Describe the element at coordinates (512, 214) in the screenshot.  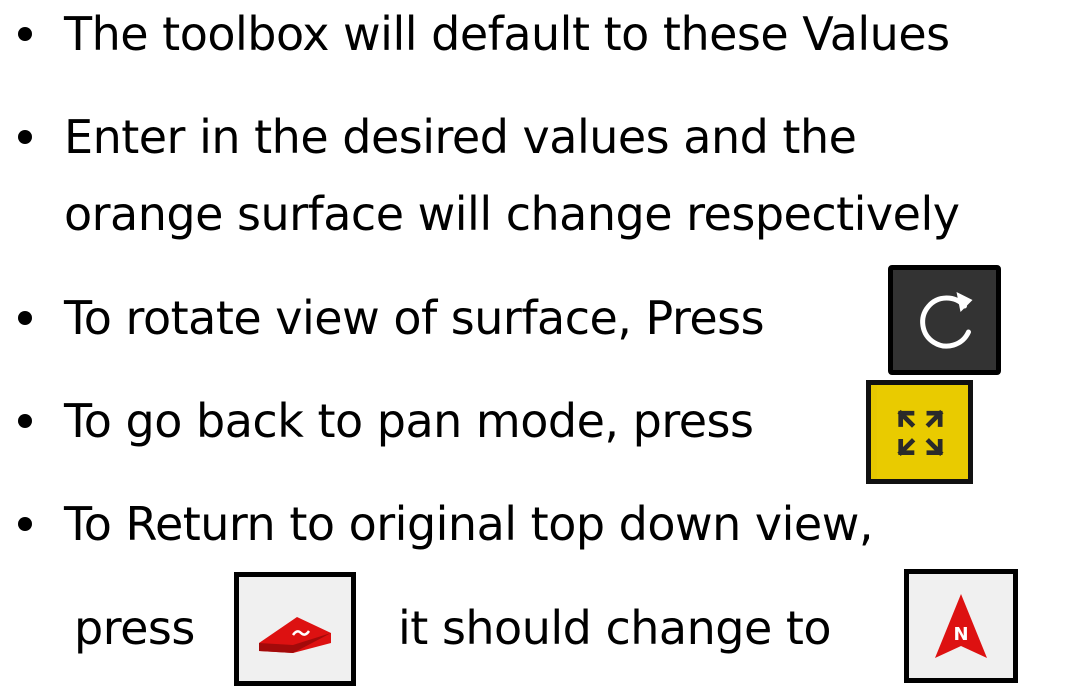
I see `bullet-text-continuation: orange surface will change respectively` at that location.